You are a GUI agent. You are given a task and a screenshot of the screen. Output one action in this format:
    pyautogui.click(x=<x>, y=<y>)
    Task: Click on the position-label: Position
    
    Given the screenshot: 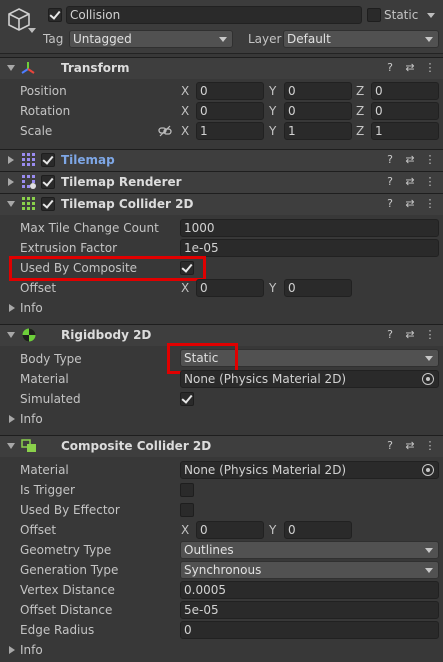 What is the action you would take?
    pyautogui.click(x=43, y=91)
    